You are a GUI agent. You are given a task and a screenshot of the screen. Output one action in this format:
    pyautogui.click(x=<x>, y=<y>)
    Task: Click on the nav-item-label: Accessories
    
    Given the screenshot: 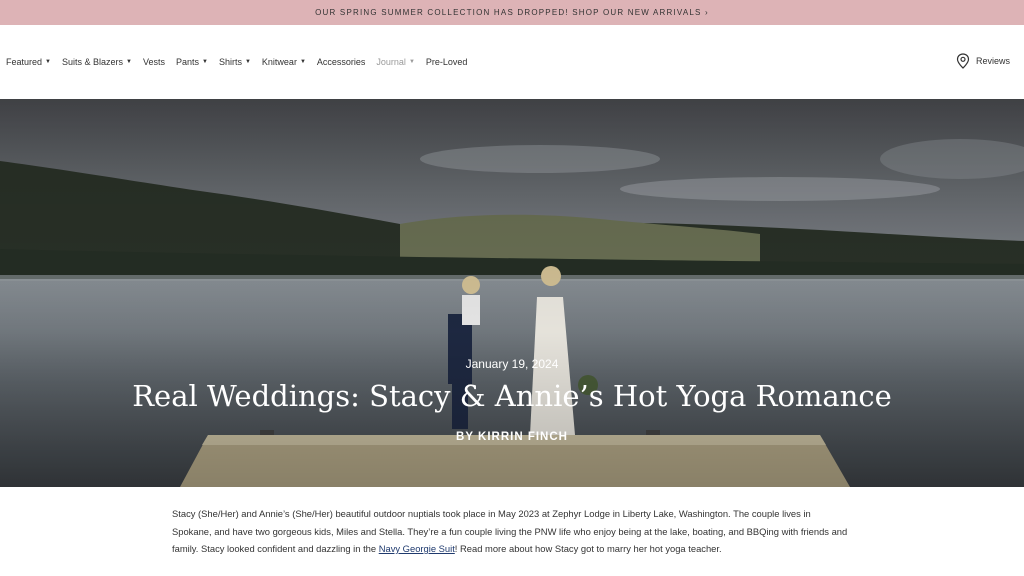 What is the action you would take?
    pyautogui.click(x=341, y=62)
    